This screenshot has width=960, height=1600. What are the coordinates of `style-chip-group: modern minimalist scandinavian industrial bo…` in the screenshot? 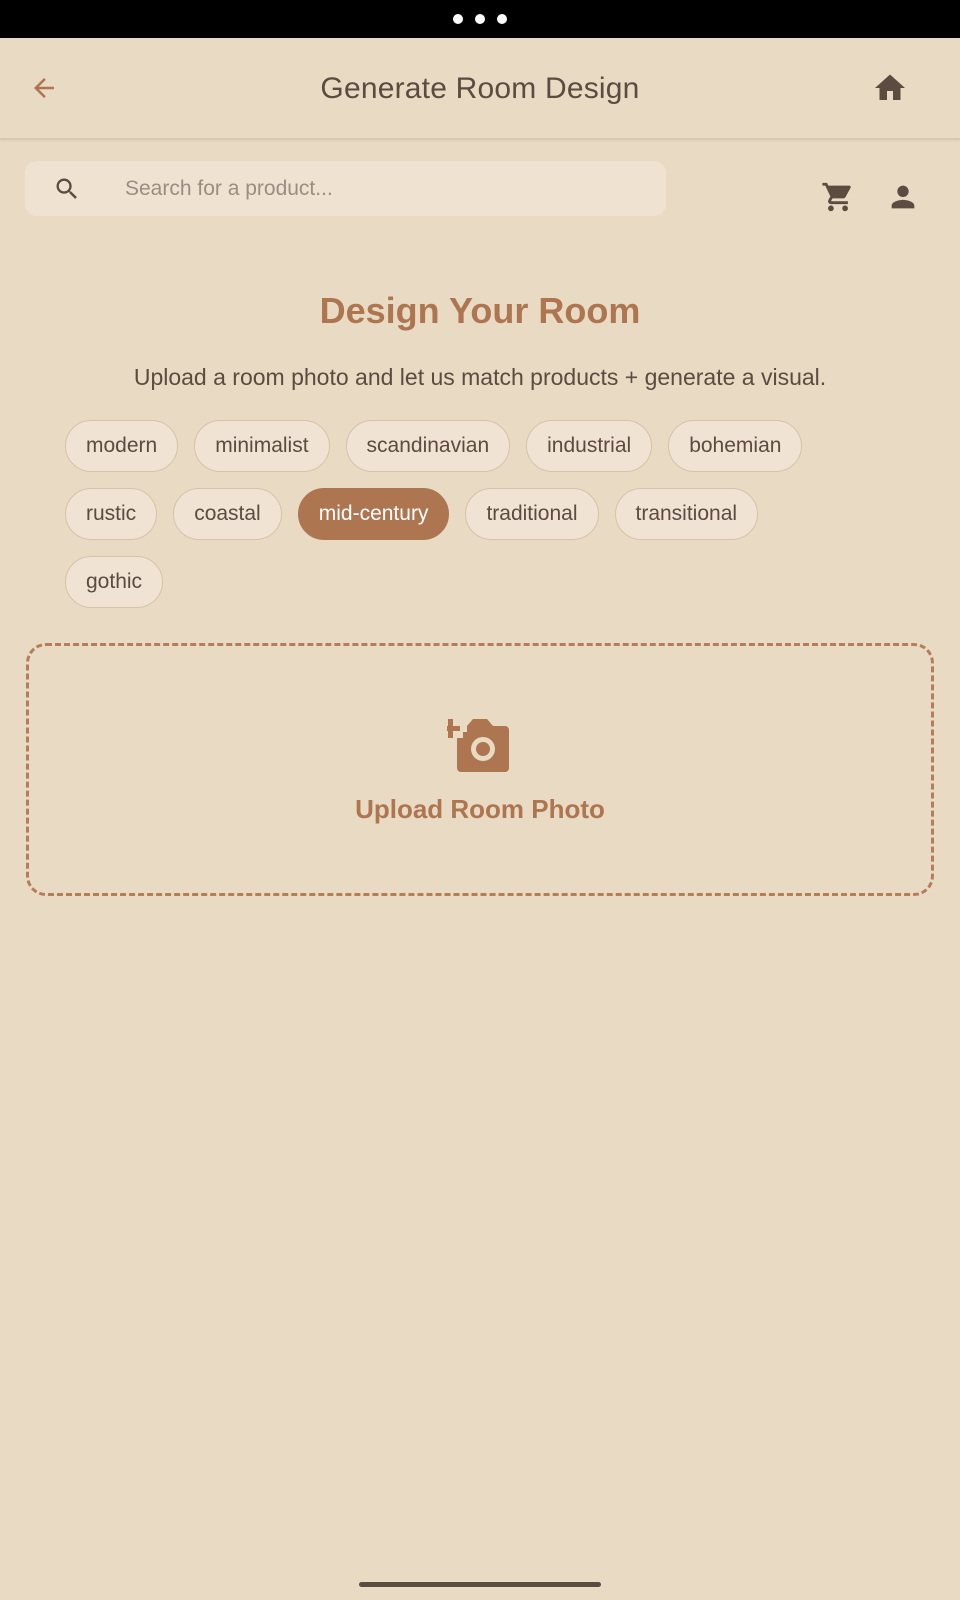 It's located at (465, 514).